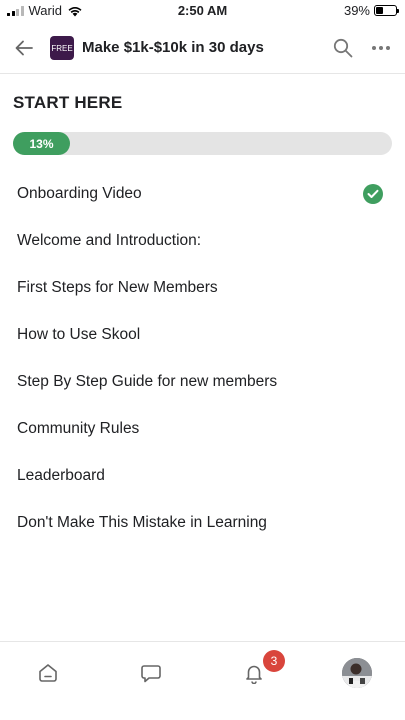 The image size is (405, 720). I want to click on lesson-item: Leaderboard, so click(202, 475).